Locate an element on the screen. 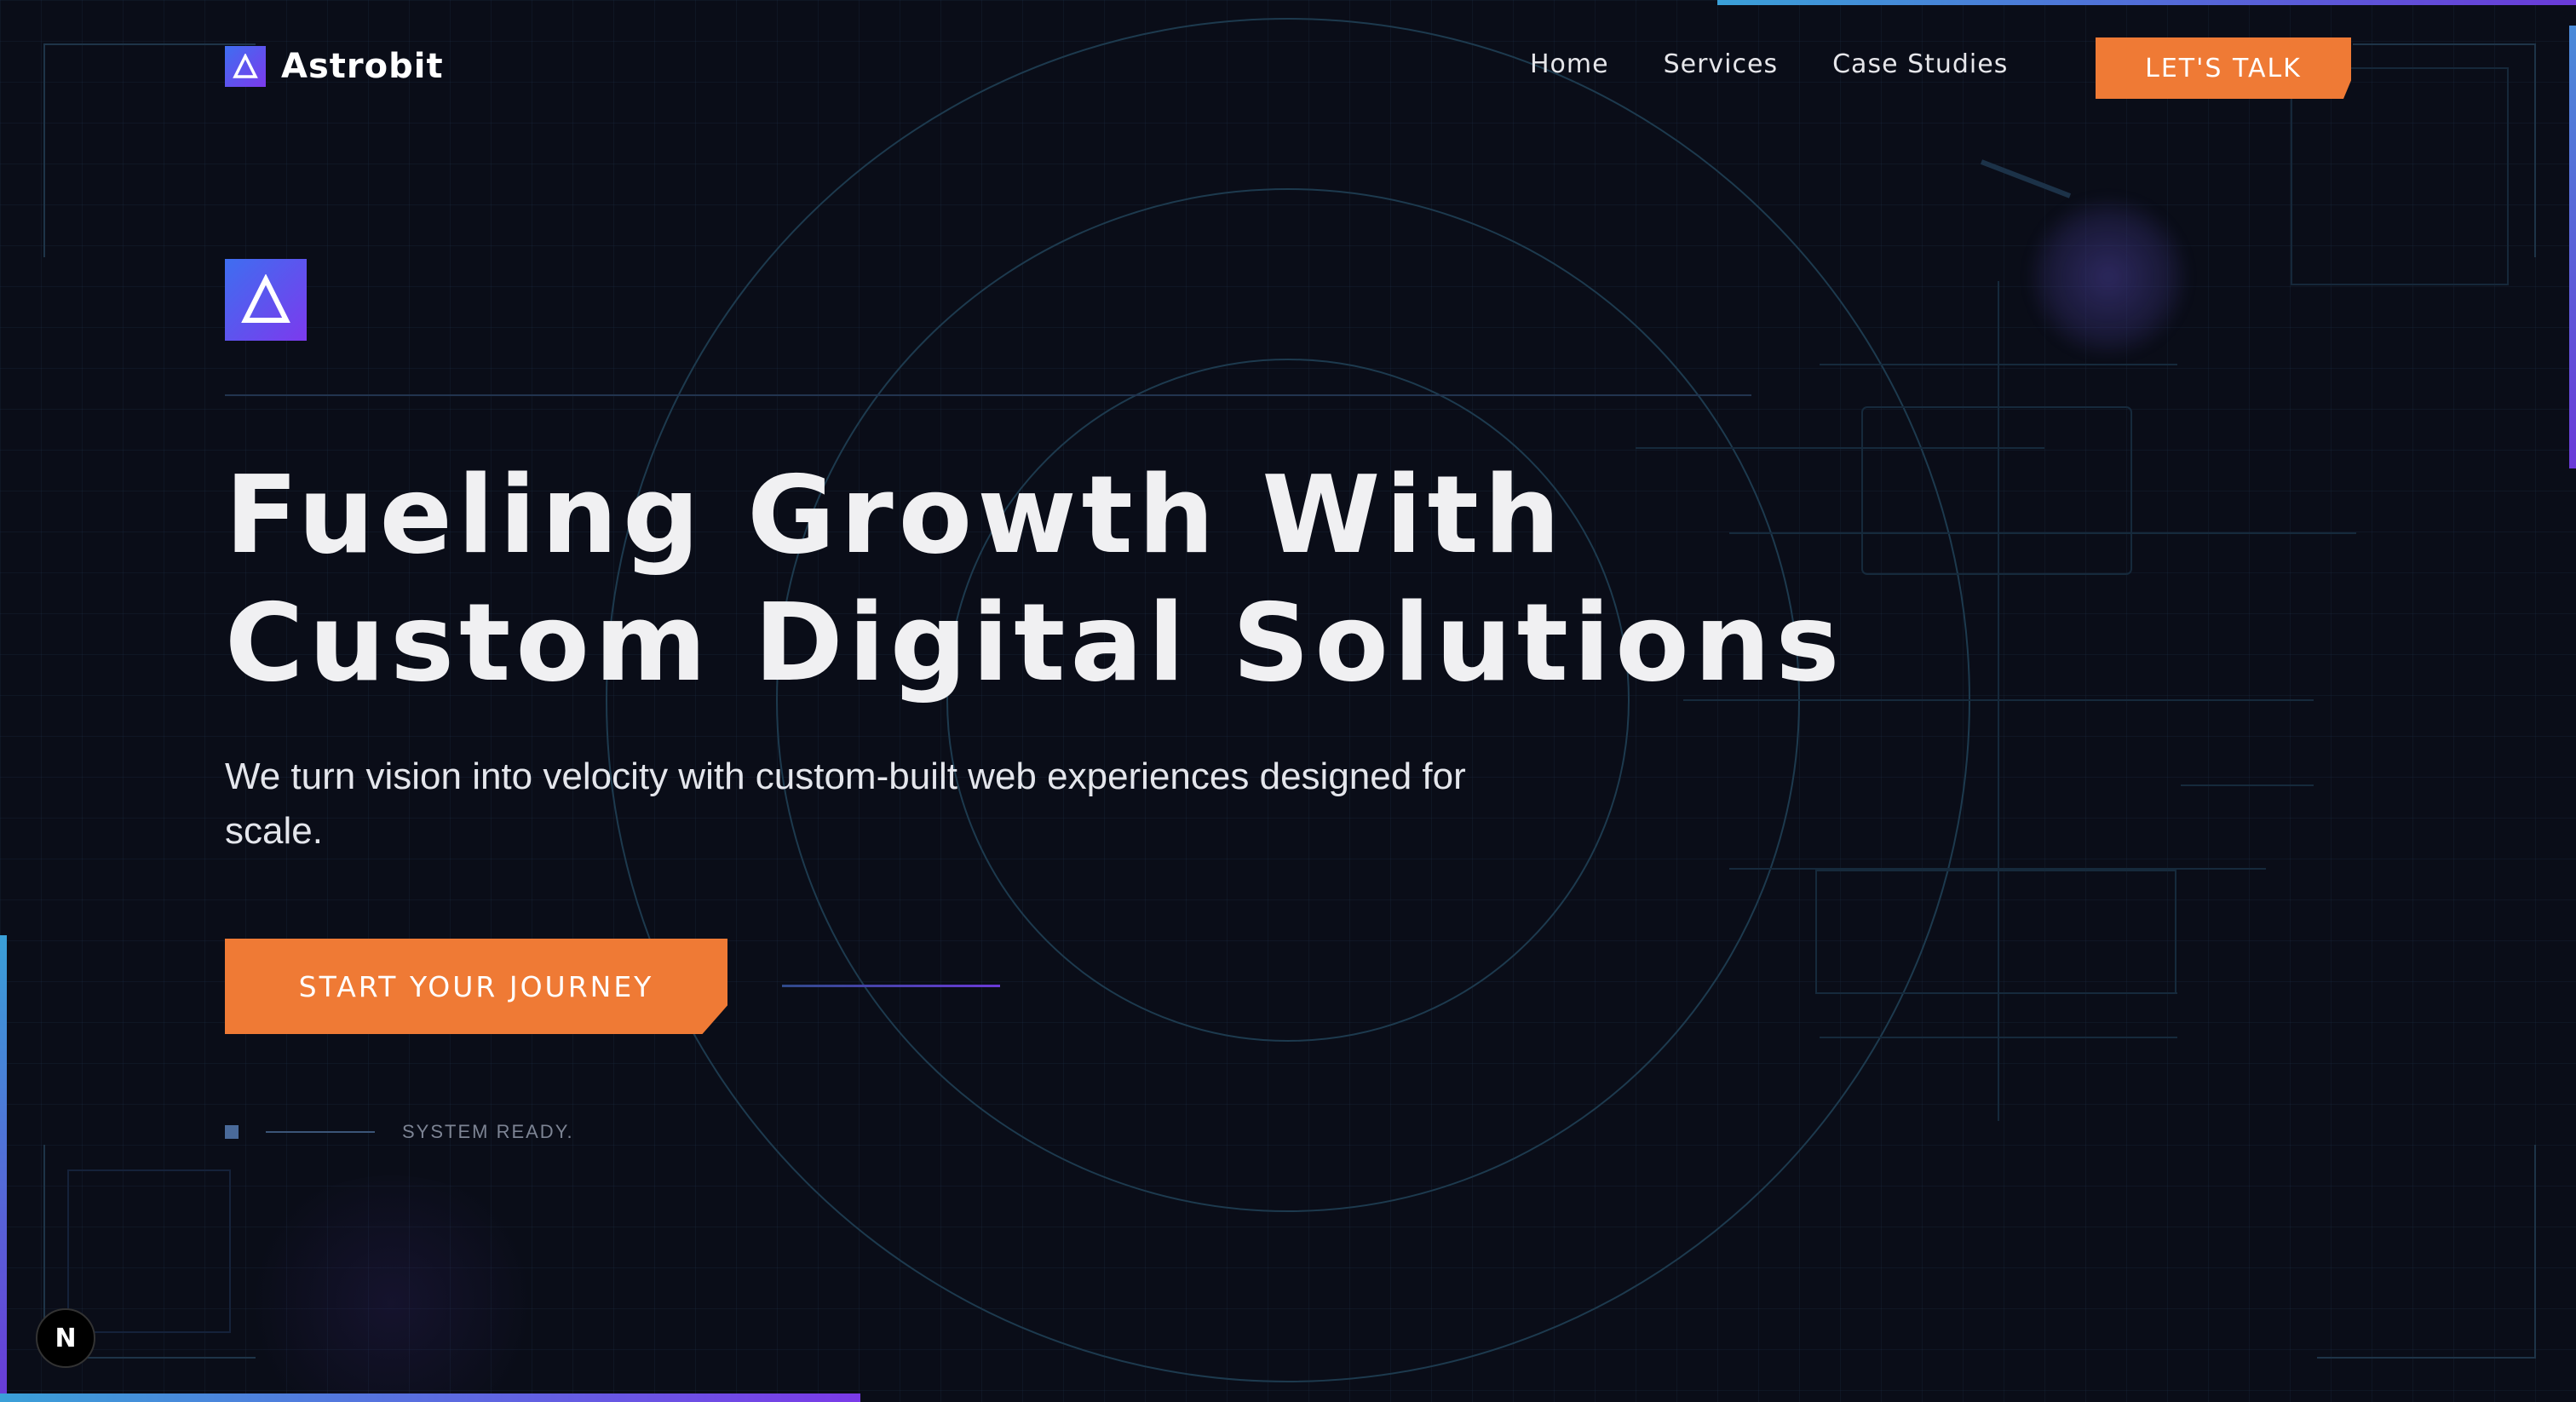 The height and width of the screenshot is (1402, 2576). status-text: SYSTEM READY. is located at coordinates (488, 1131).